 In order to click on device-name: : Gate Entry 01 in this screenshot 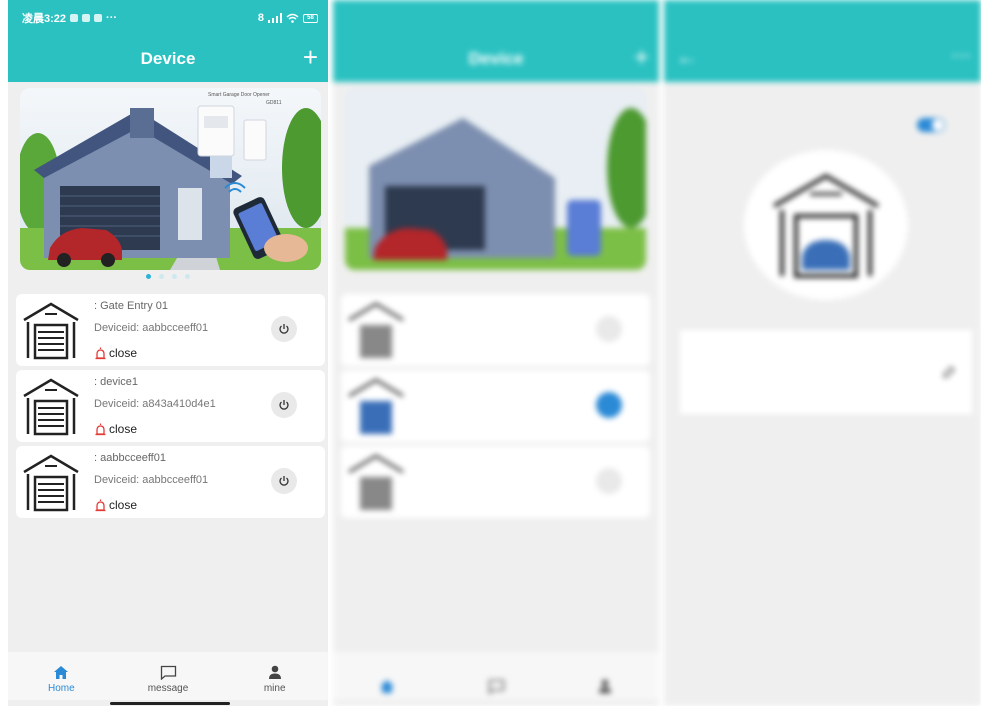, I will do `click(131, 306)`.